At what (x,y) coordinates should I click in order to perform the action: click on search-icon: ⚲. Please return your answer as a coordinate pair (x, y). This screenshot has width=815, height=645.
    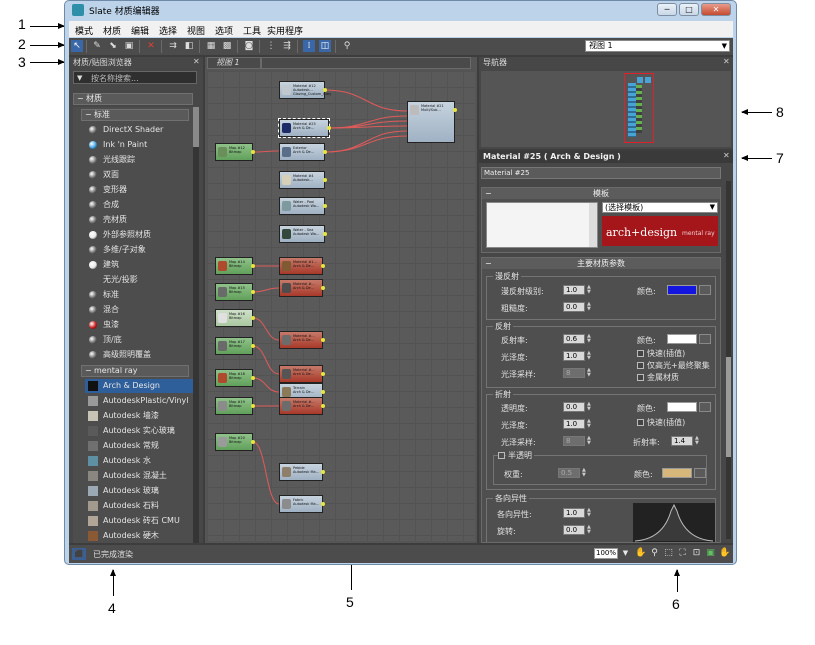
    Looking at the image, I should click on (347, 46).